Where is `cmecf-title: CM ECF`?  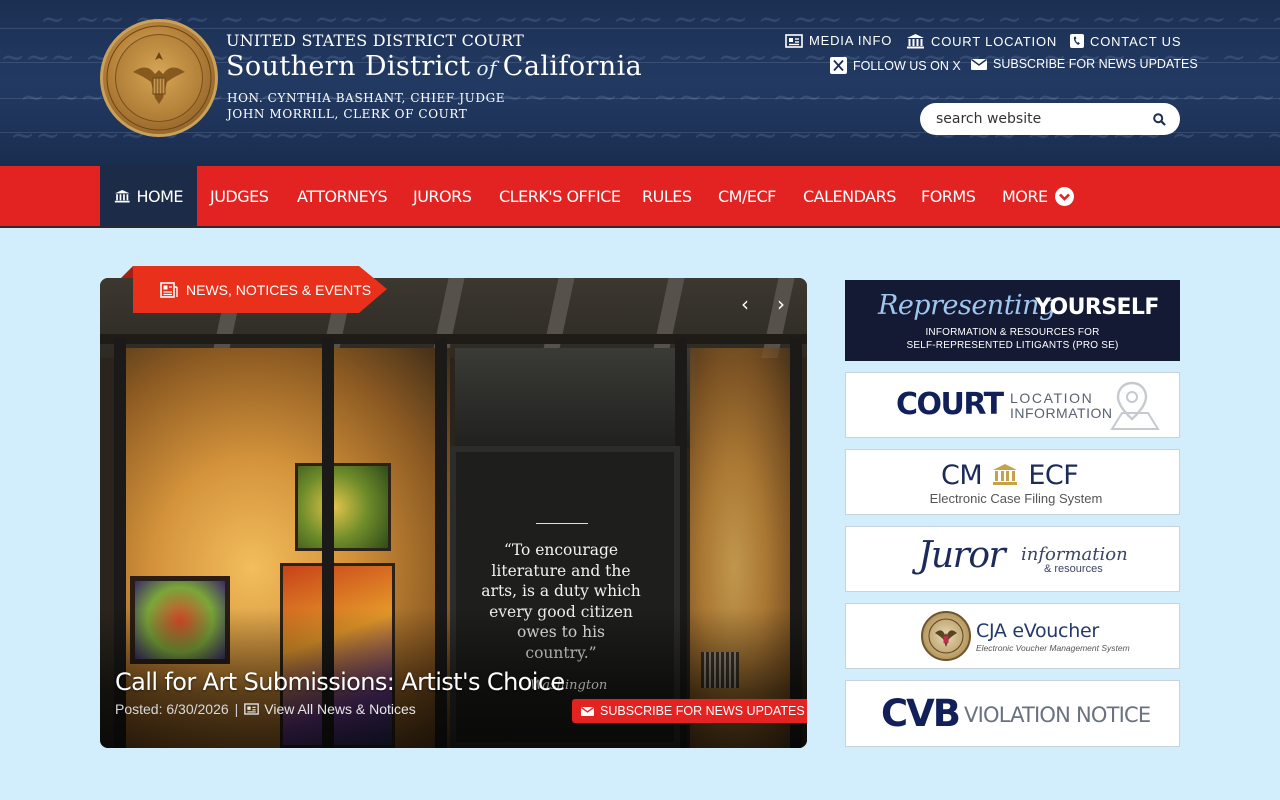
cmecf-title: CM ECF is located at coordinates (1010, 475).